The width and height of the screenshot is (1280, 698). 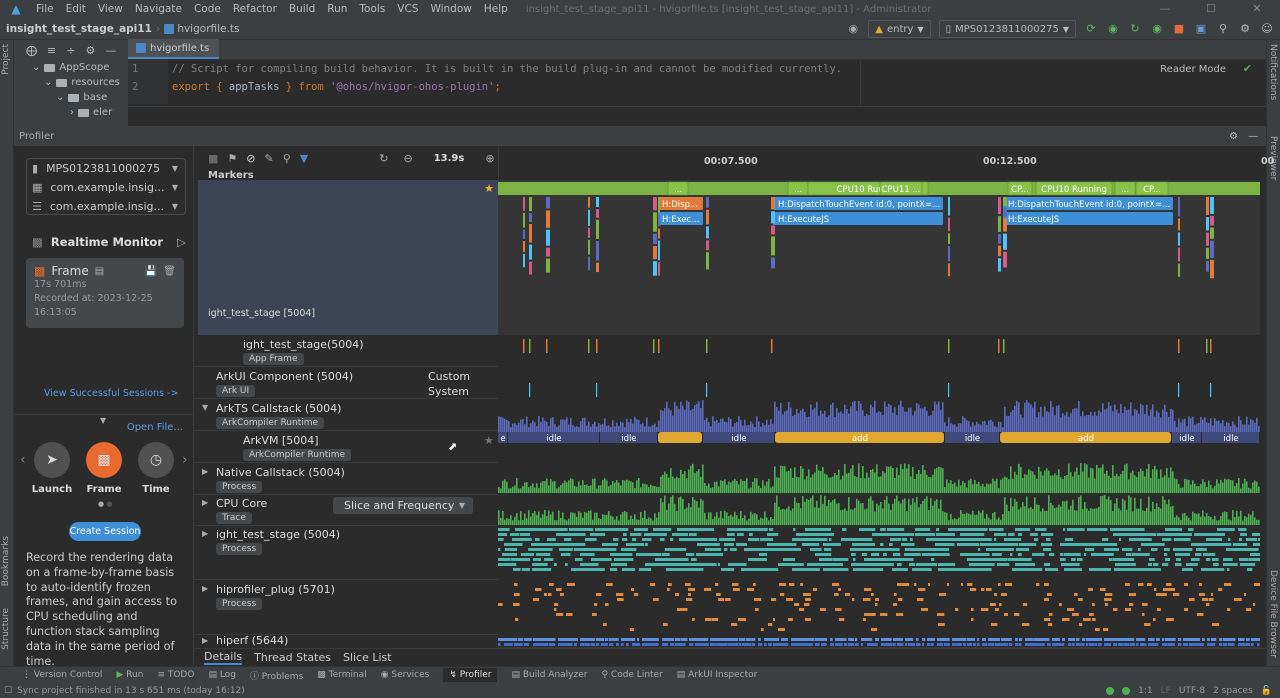 What do you see at coordinates (103, 420) in the screenshot?
I see `collapse-arrow-icon: ▼` at bounding box center [103, 420].